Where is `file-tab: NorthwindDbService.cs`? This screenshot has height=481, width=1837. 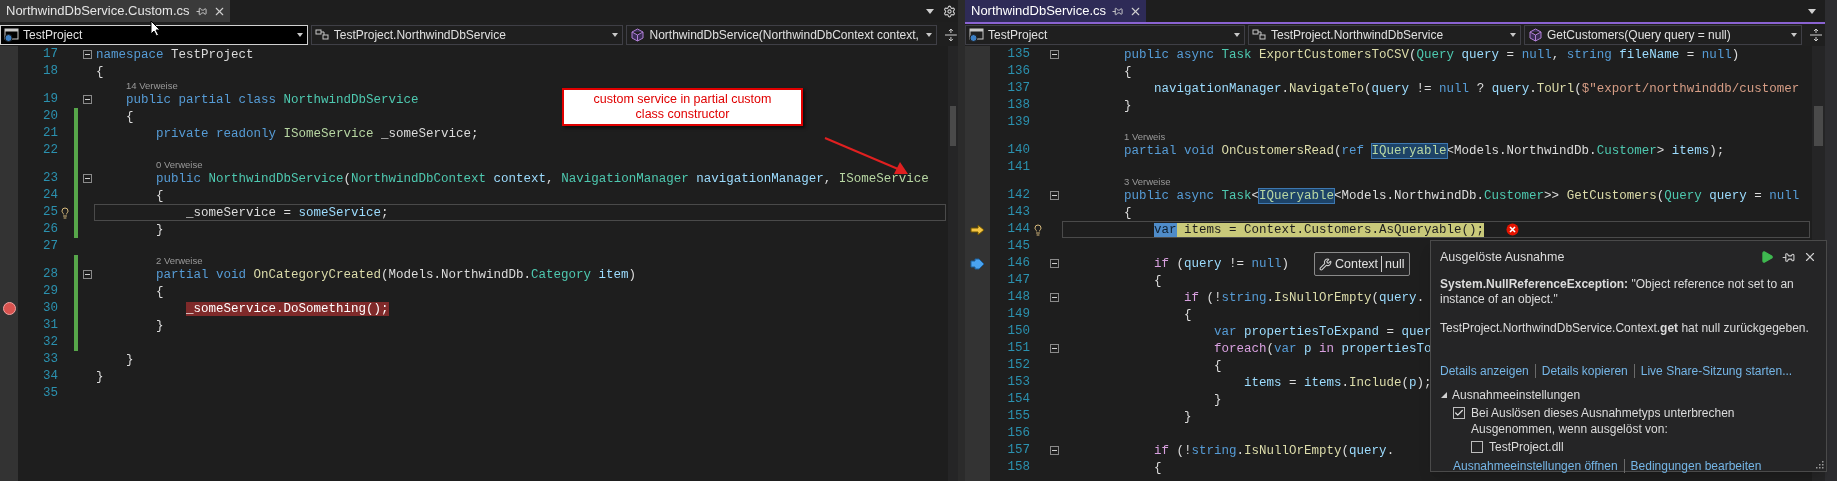
file-tab: NorthwindDbService.cs is located at coordinates (1056, 11).